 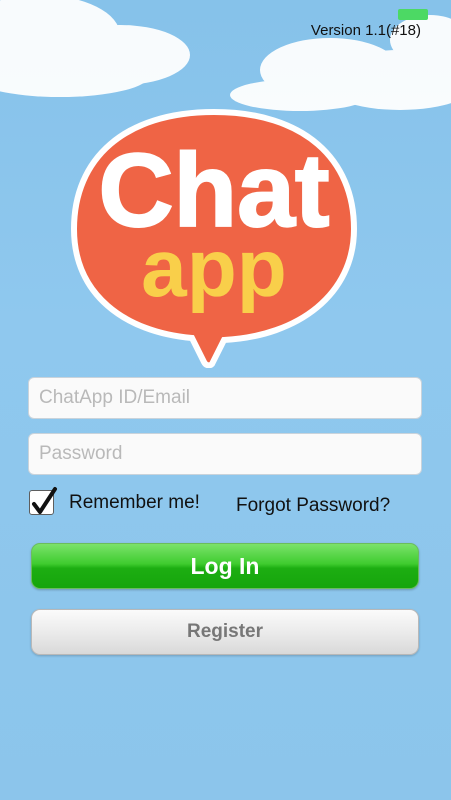 What do you see at coordinates (225, 632) in the screenshot?
I see `register-button: Register` at bounding box center [225, 632].